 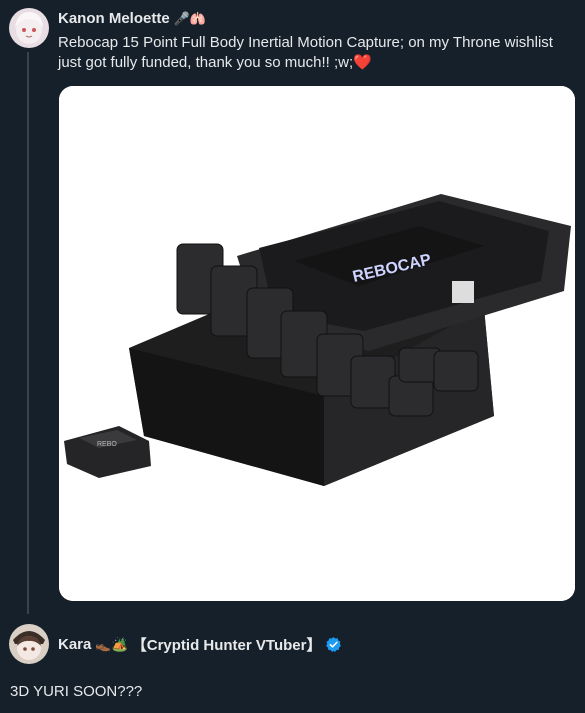 What do you see at coordinates (74, 644) in the screenshot?
I see `author-name: Kara` at bounding box center [74, 644].